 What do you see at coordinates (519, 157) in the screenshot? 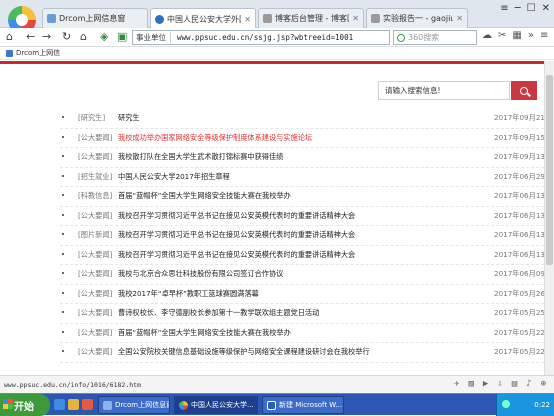
I see `news-date: 2017年09月13日` at bounding box center [519, 157].